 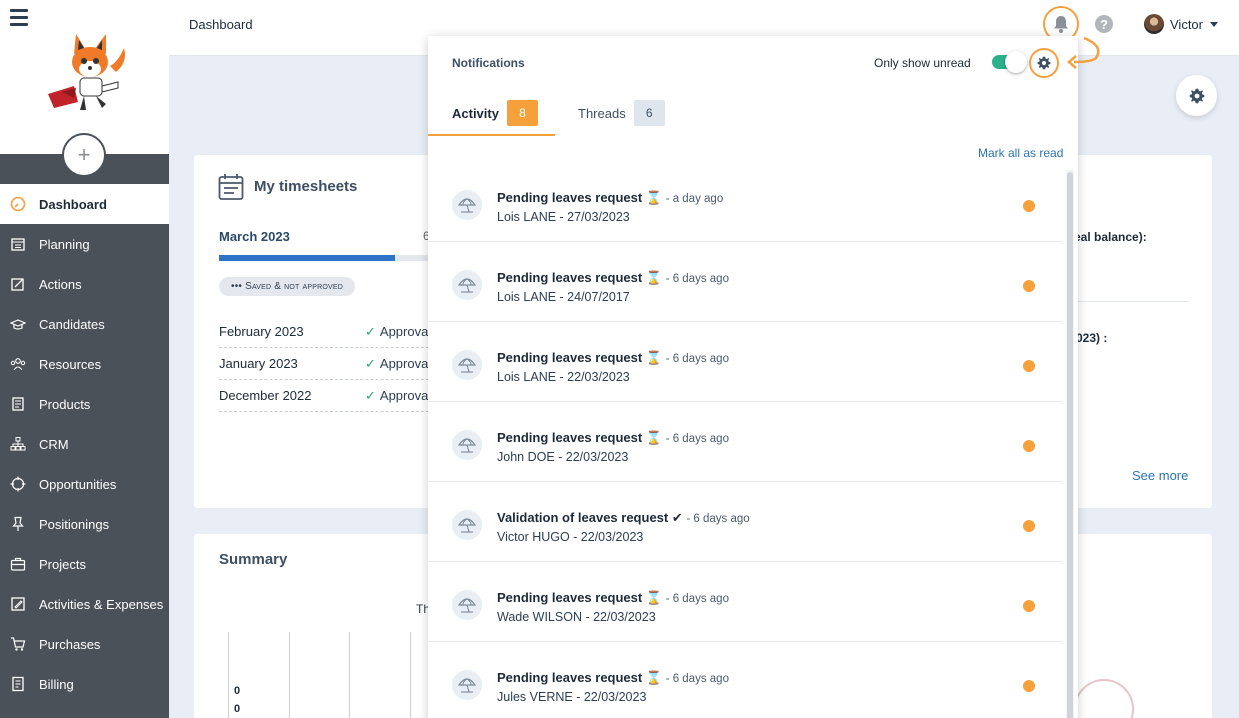 What do you see at coordinates (488, 63) in the screenshot?
I see `notifications-title: Notifications` at bounding box center [488, 63].